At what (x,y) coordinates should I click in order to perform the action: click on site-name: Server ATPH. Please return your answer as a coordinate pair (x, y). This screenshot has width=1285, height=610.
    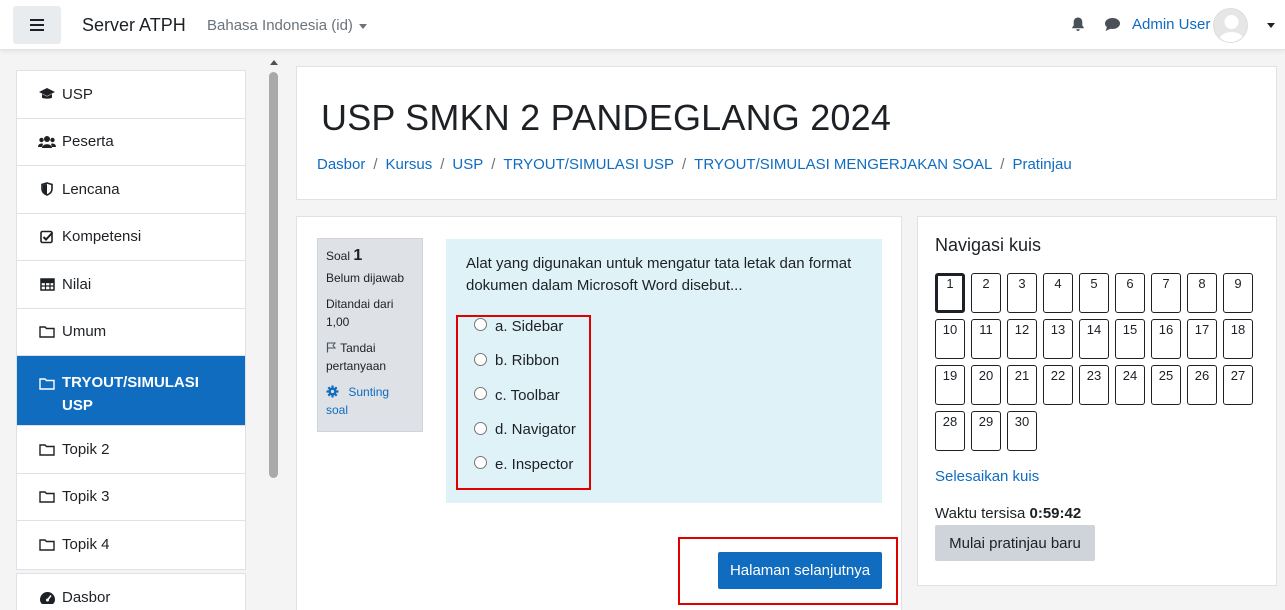
    Looking at the image, I should click on (134, 25).